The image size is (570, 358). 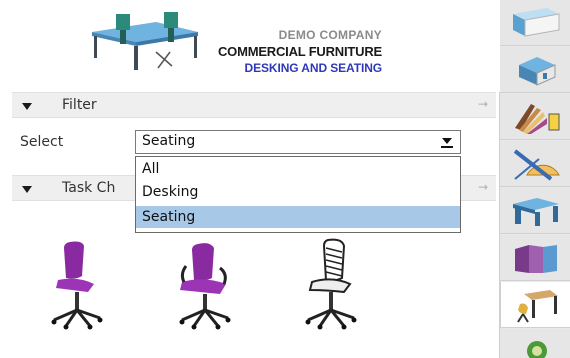 What do you see at coordinates (298, 142) in the screenshot?
I see `category-select: Seating` at bounding box center [298, 142].